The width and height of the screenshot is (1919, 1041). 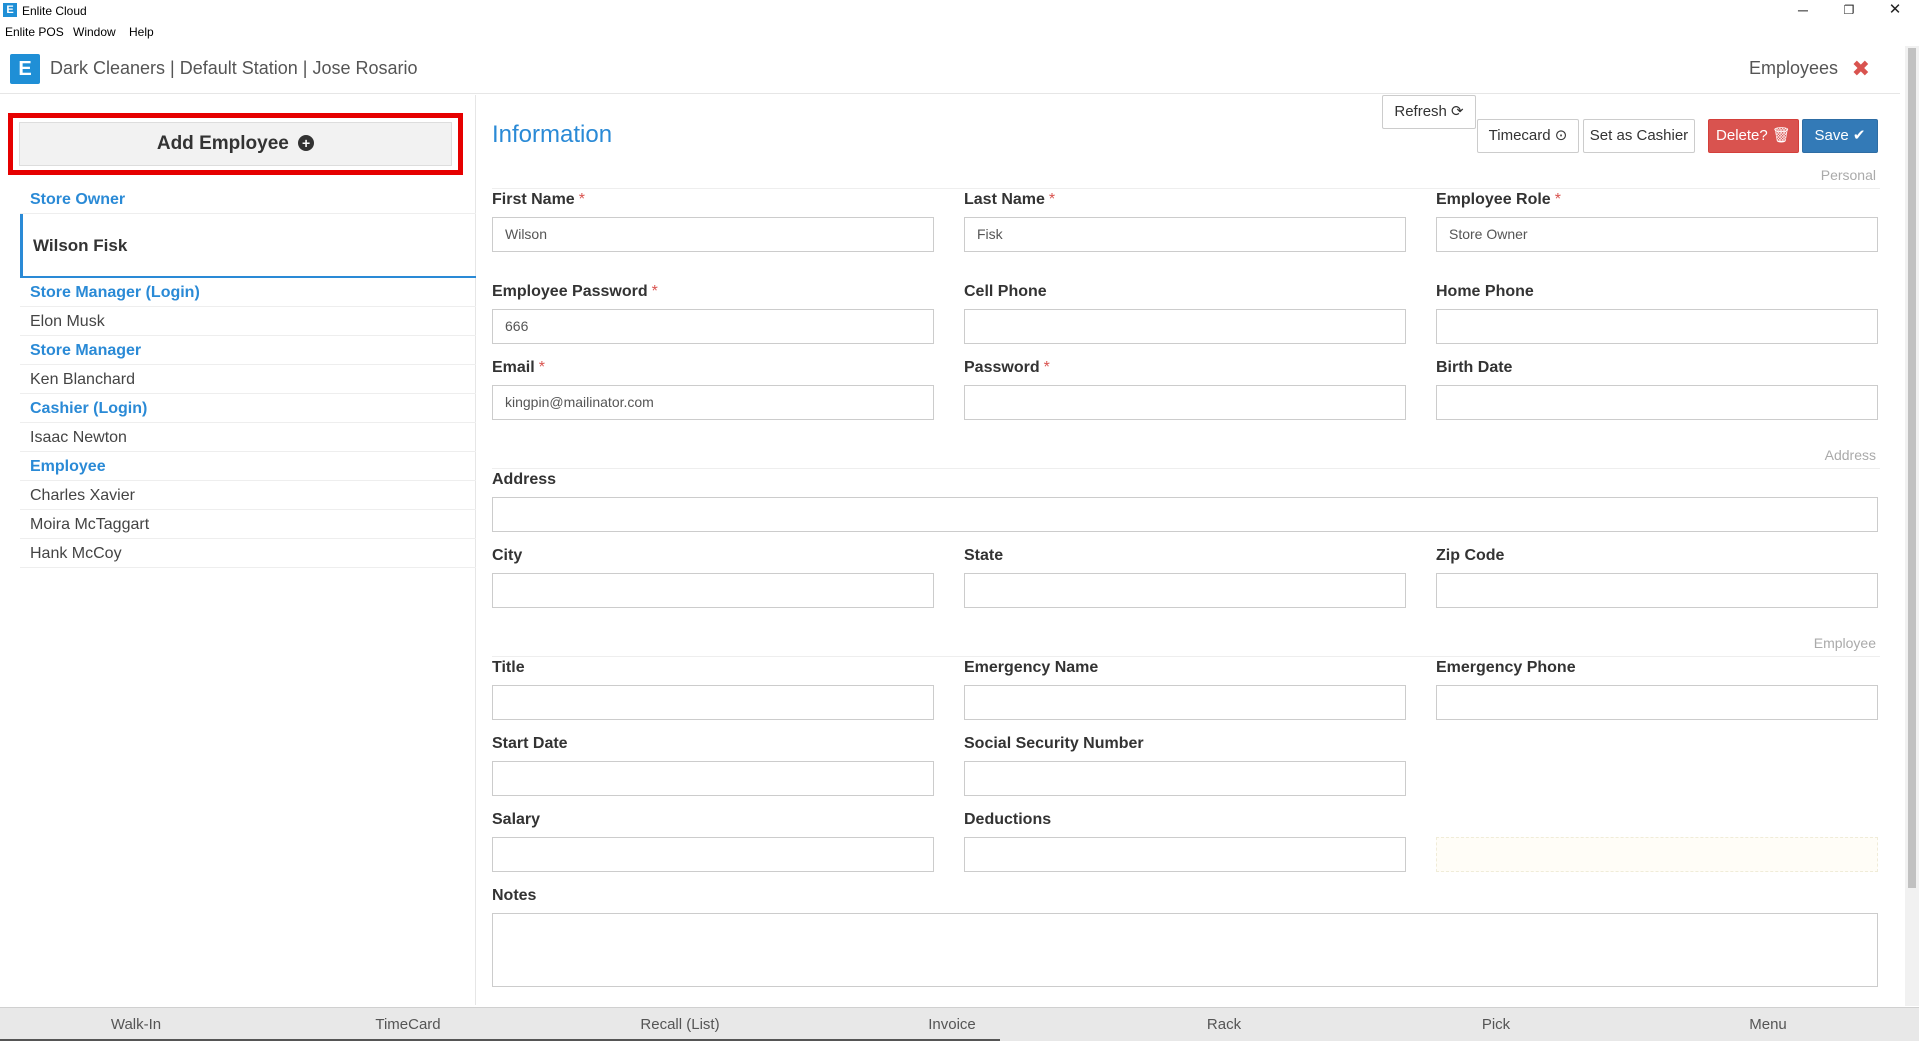 What do you see at coordinates (94, 32) in the screenshot?
I see `menu-window: Window` at bounding box center [94, 32].